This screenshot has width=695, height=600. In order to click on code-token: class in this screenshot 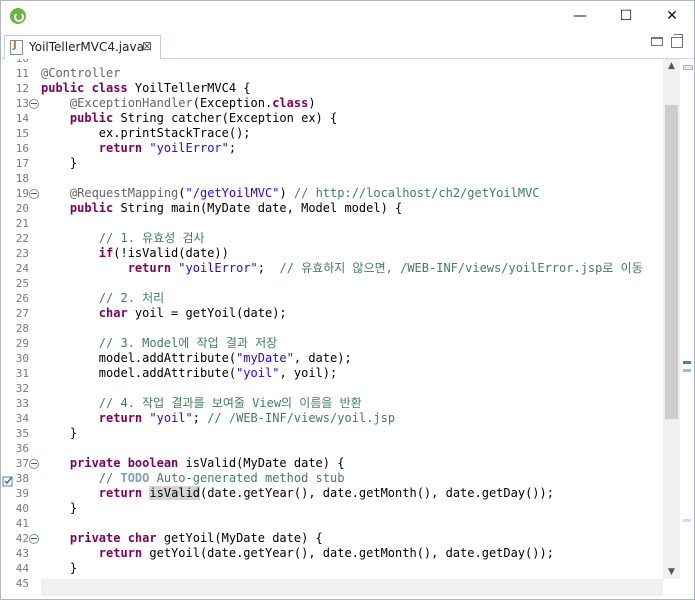, I will do `click(290, 103)`.